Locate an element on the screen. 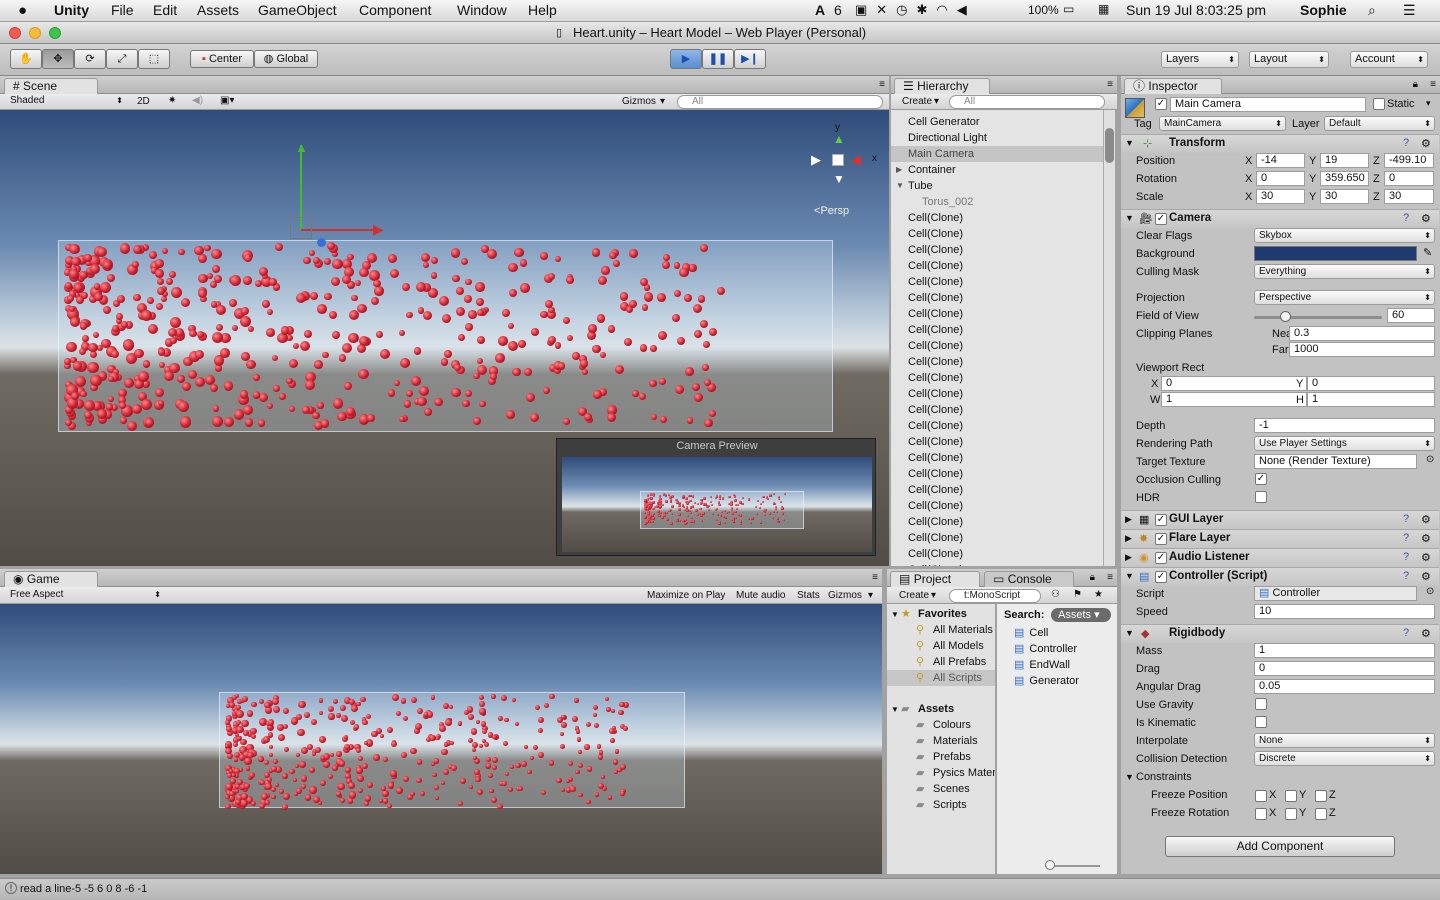 This screenshot has width=1440, height=900. controller-enabled-checkbox: ✓ is located at coordinates (1161, 577).